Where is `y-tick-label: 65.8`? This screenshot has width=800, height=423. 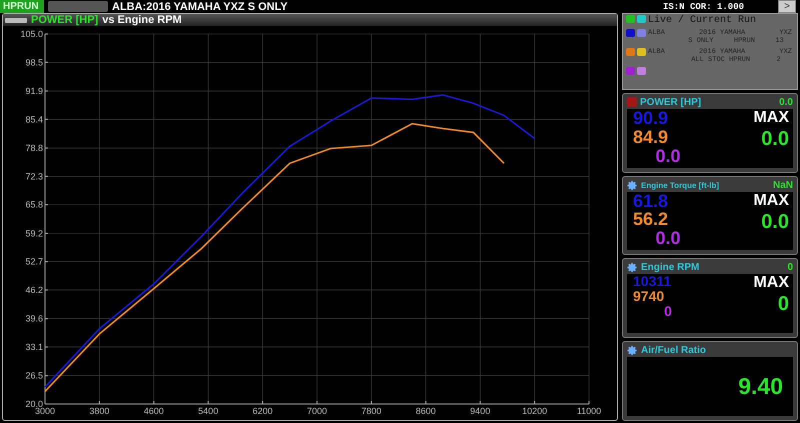
y-tick-label: 65.8 is located at coordinates (34, 205).